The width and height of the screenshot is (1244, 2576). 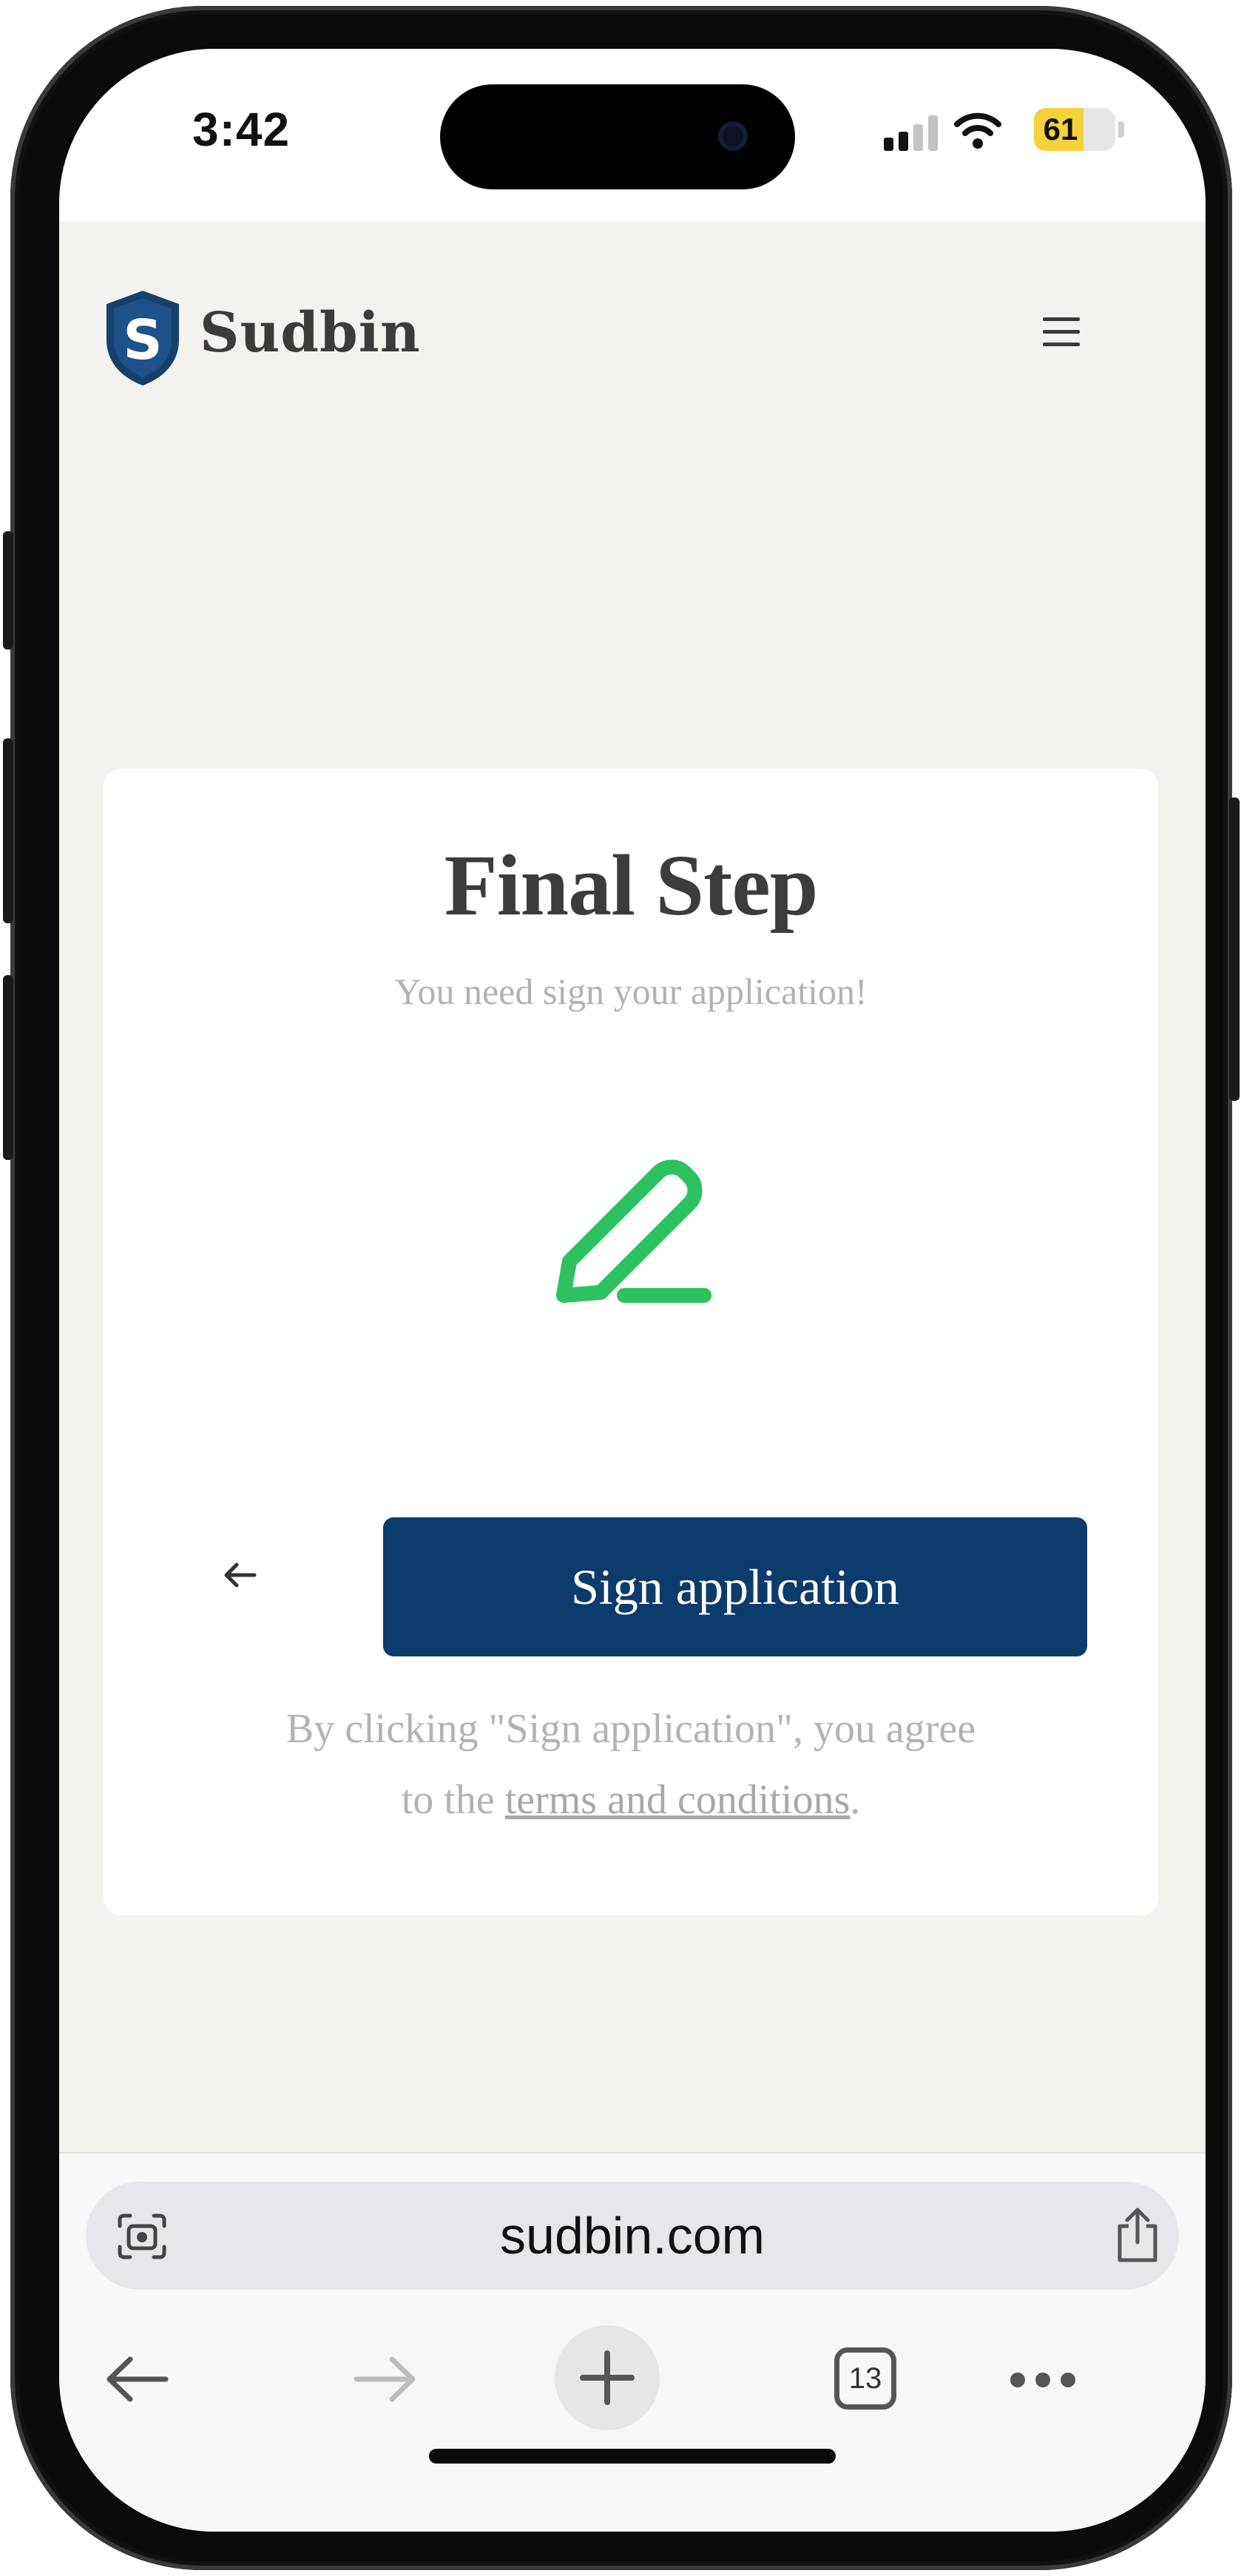 What do you see at coordinates (385, 2379) in the screenshot?
I see `forward-icon` at bounding box center [385, 2379].